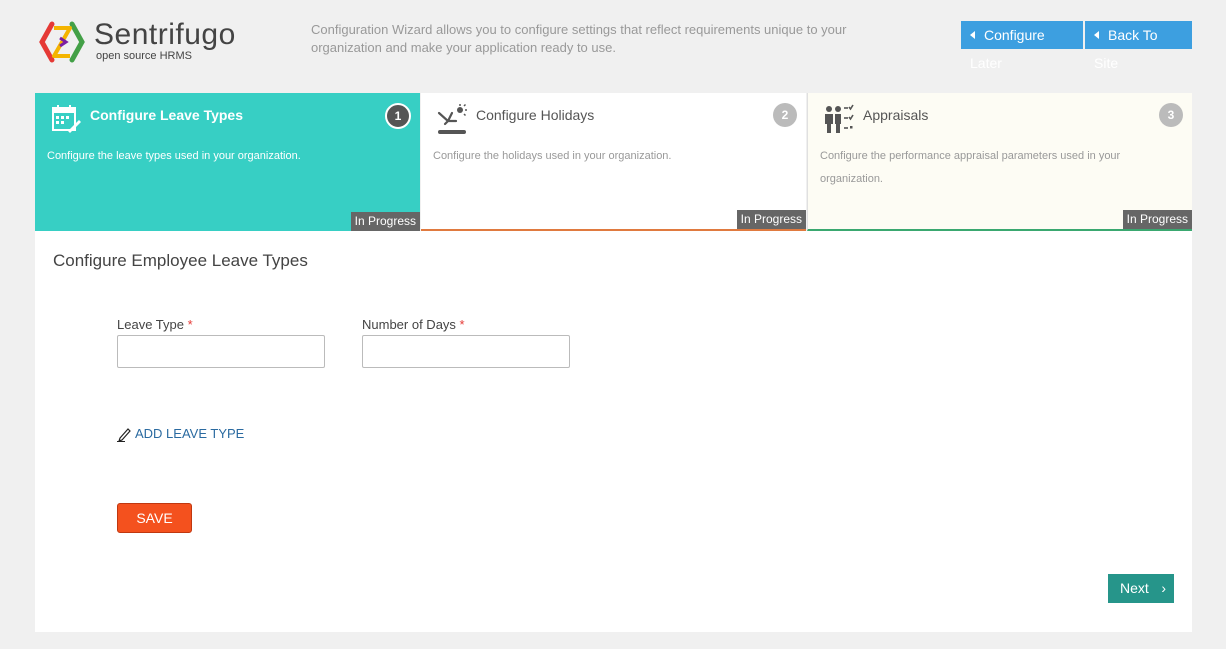  What do you see at coordinates (154, 518) in the screenshot?
I see `save-button: SAVE` at bounding box center [154, 518].